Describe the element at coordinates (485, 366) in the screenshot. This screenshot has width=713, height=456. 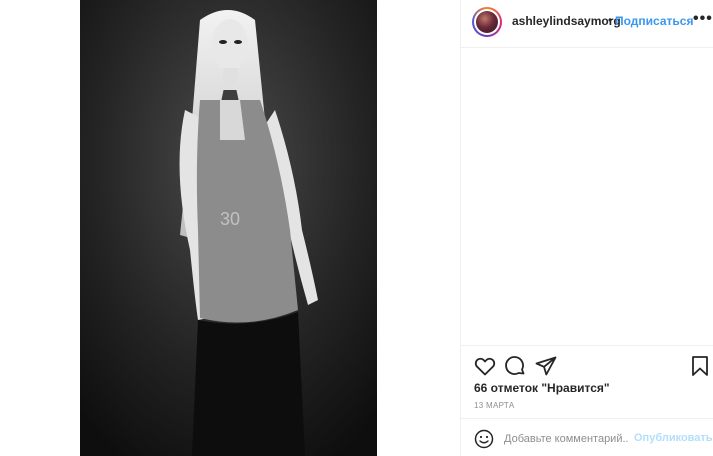
I see `heart-icon` at that location.